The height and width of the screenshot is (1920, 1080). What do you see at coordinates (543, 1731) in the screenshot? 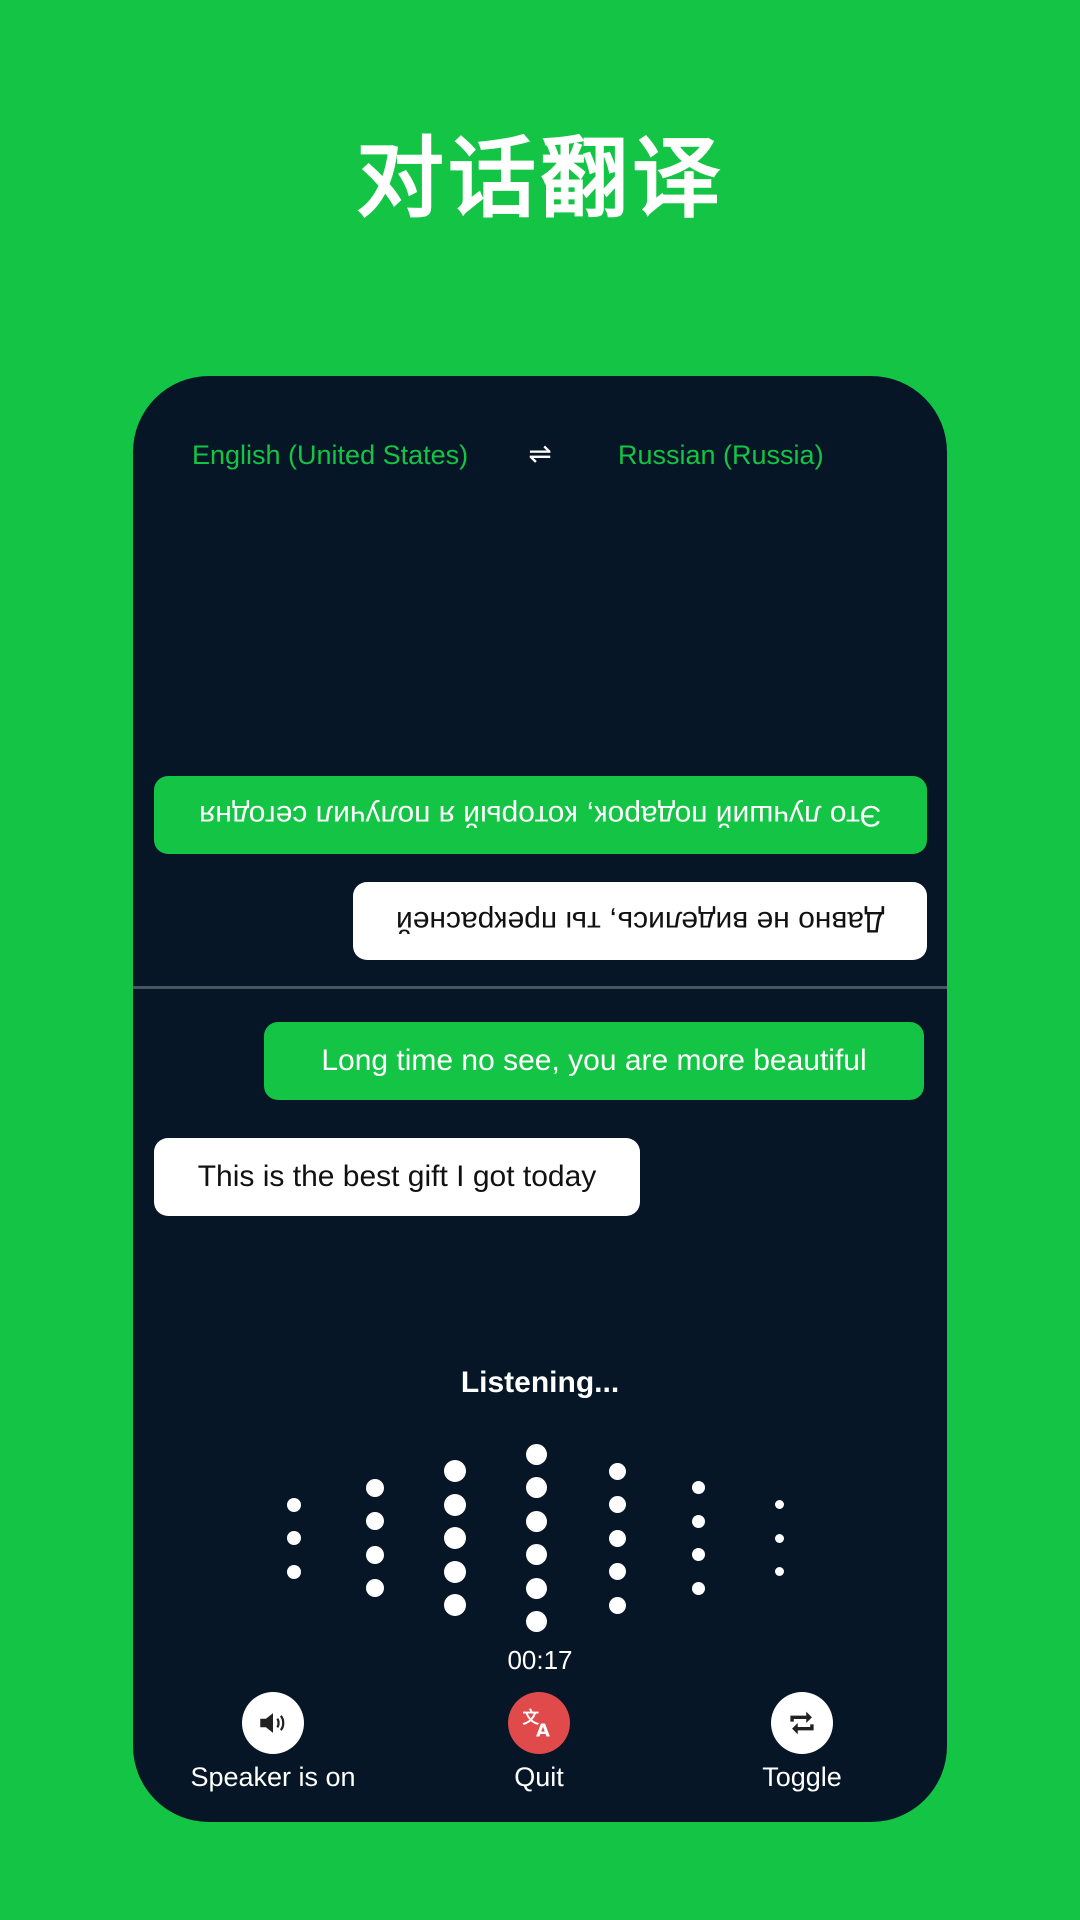
I see `svg-text: A` at bounding box center [543, 1731].